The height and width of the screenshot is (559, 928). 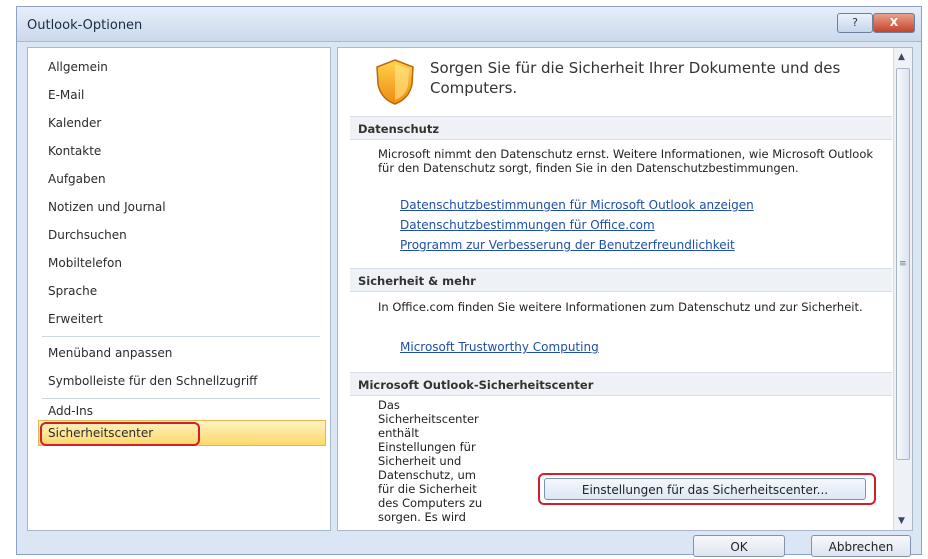 What do you see at coordinates (861, 546) in the screenshot?
I see `cancel-button: Abbrechen` at bounding box center [861, 546].